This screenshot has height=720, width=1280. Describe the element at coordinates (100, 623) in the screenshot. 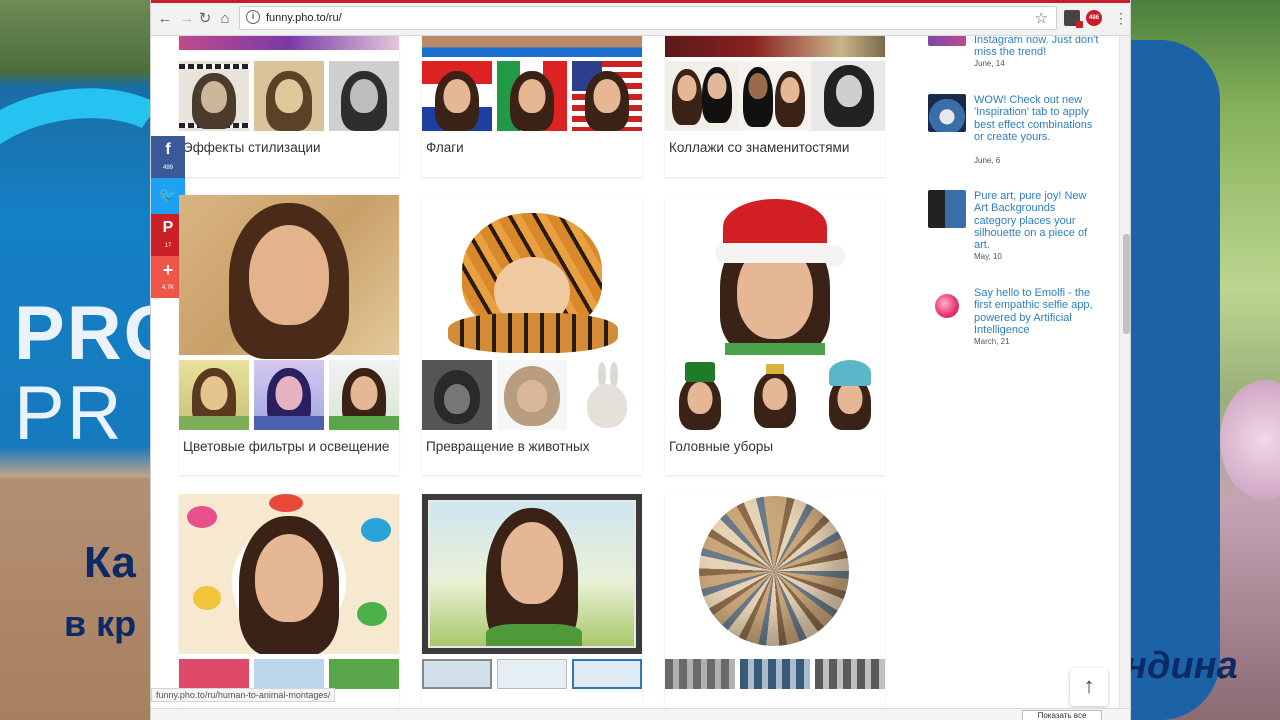

I see `background-ru-text-2: в кр` at that location.